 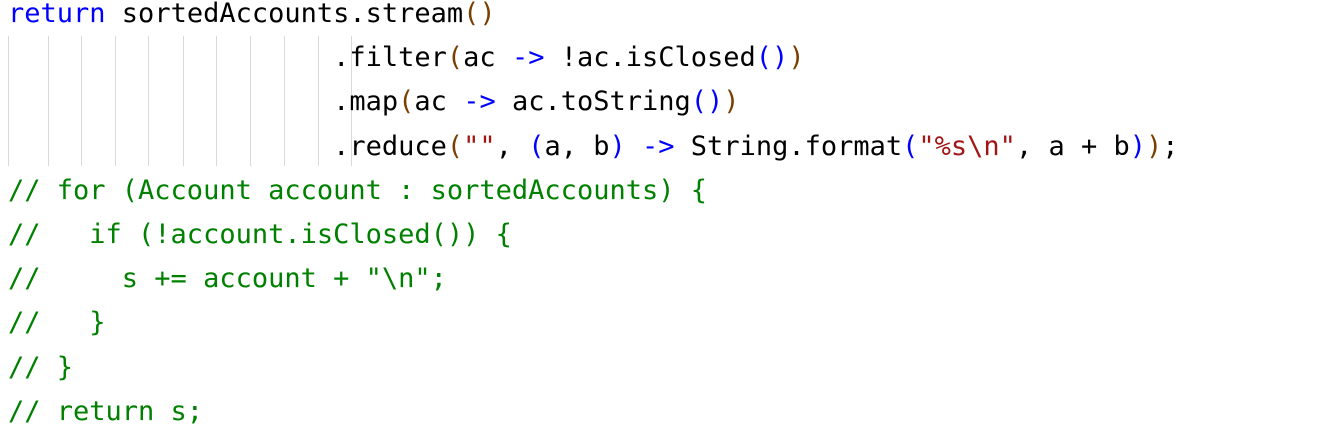 I want to click on code-line: .filter(ac -> !ac.isClosed()), so click(x=406, y=58).